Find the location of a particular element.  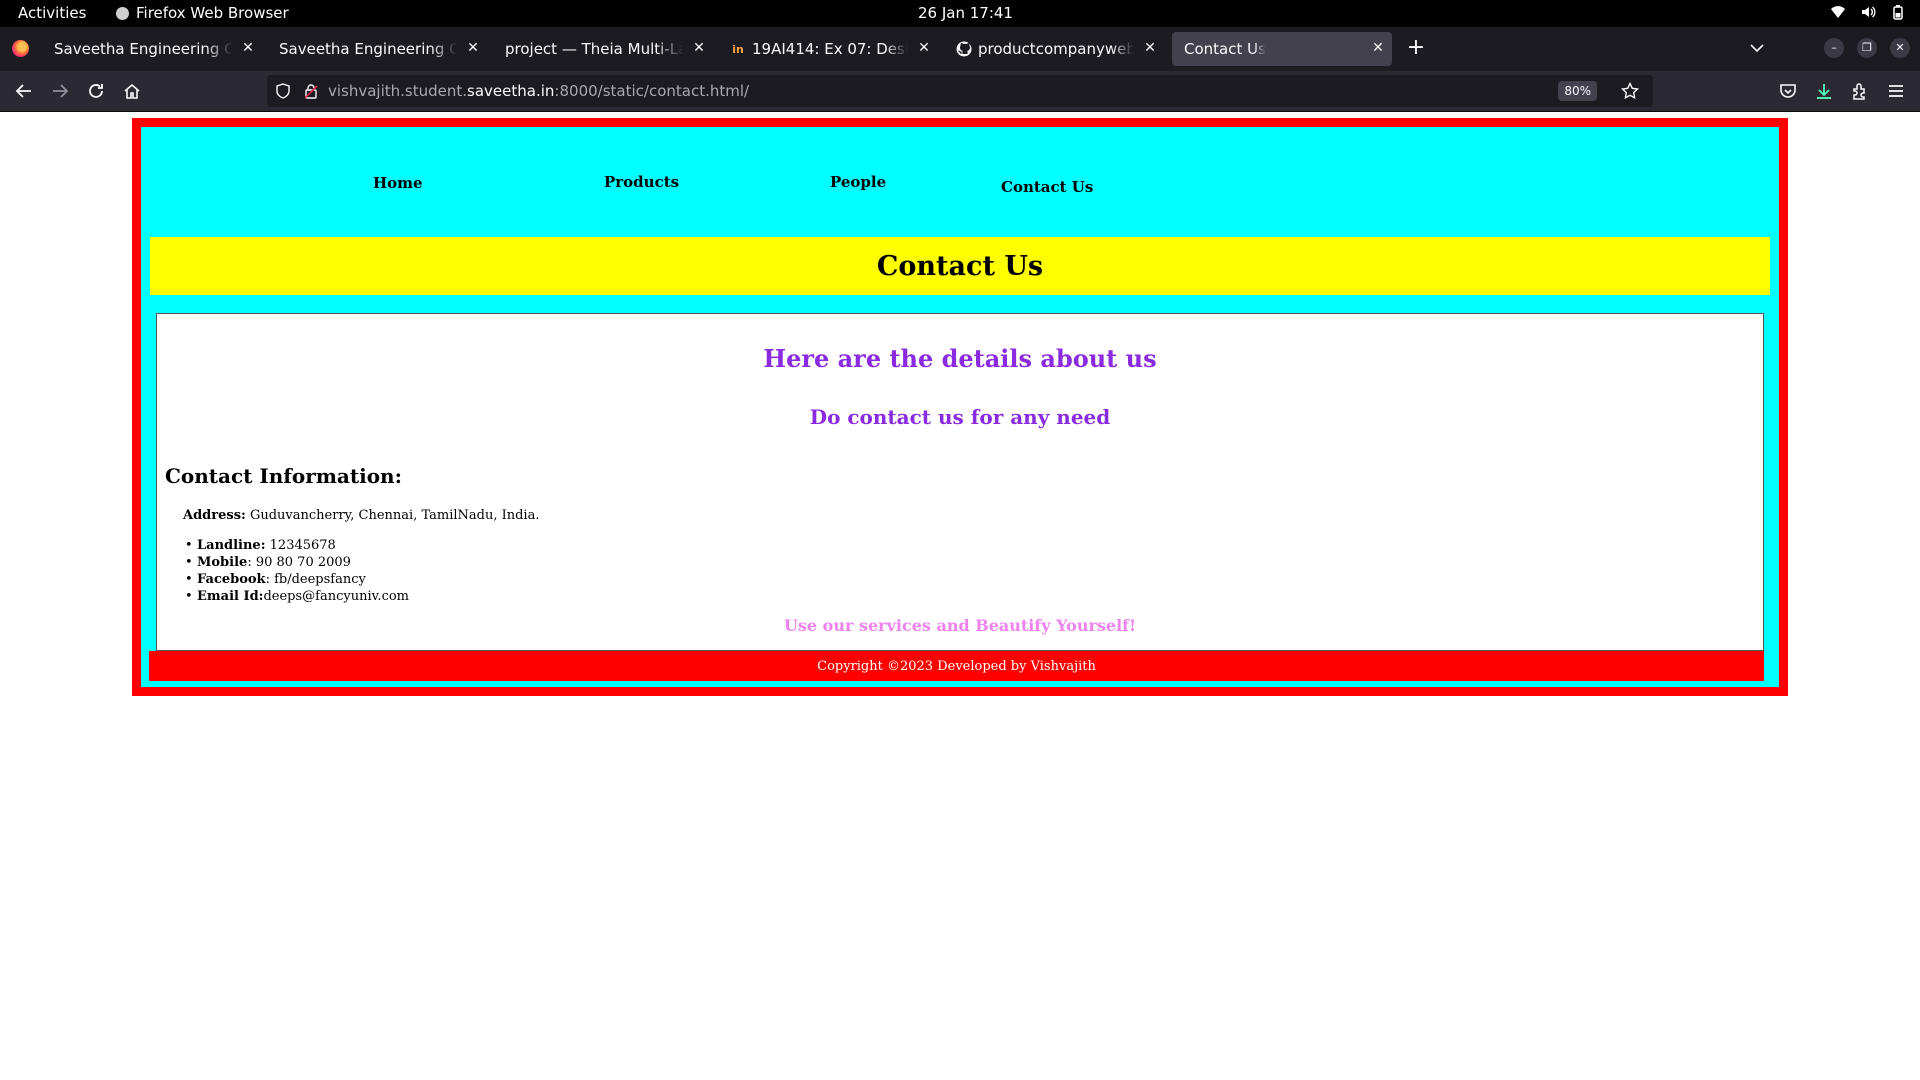

url-host-prefix: vishvajith.student. is located at coordinates (398, 91).